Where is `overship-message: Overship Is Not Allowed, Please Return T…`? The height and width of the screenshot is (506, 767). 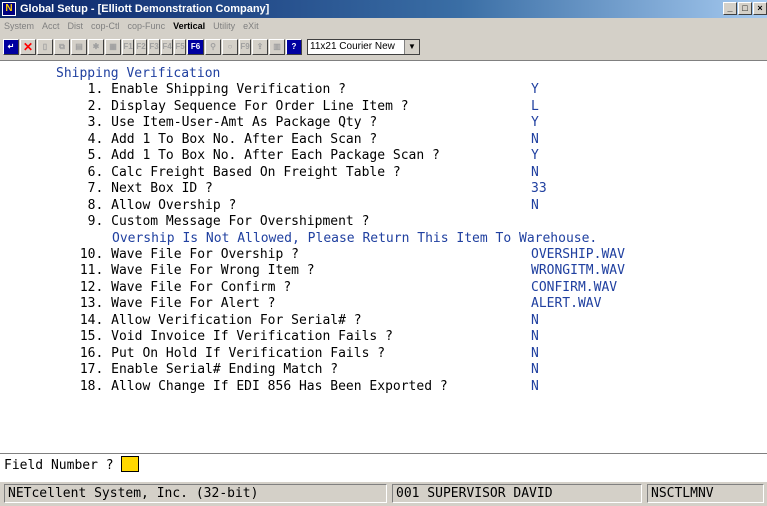 overship-message: Overship Is Not Allowed, Please Return T… is located at coordinates (355, 238).